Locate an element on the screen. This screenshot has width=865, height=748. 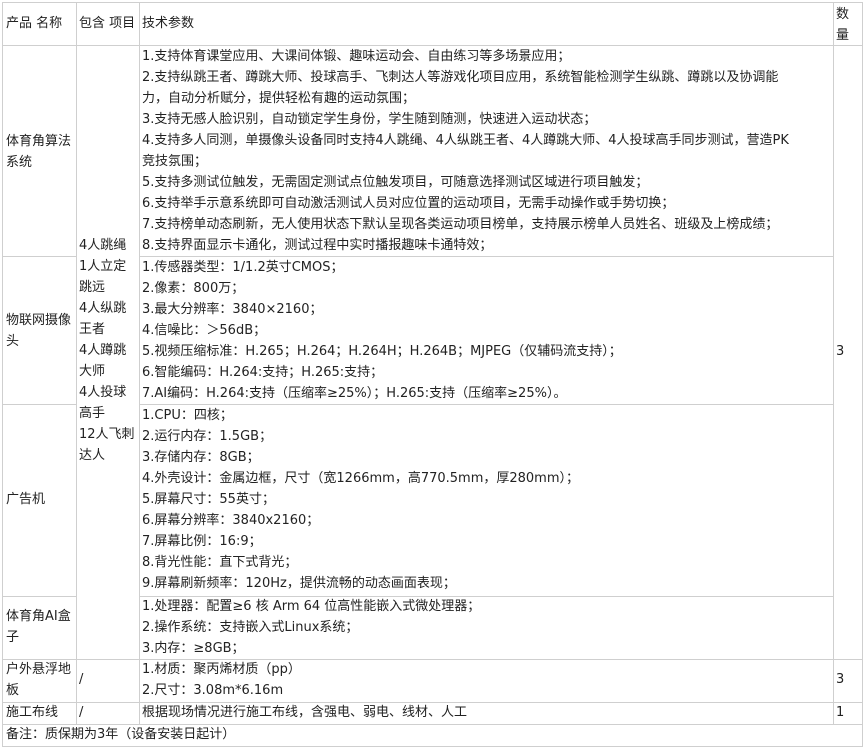
qty-floor: 3 is located at coordinates (840, 679).